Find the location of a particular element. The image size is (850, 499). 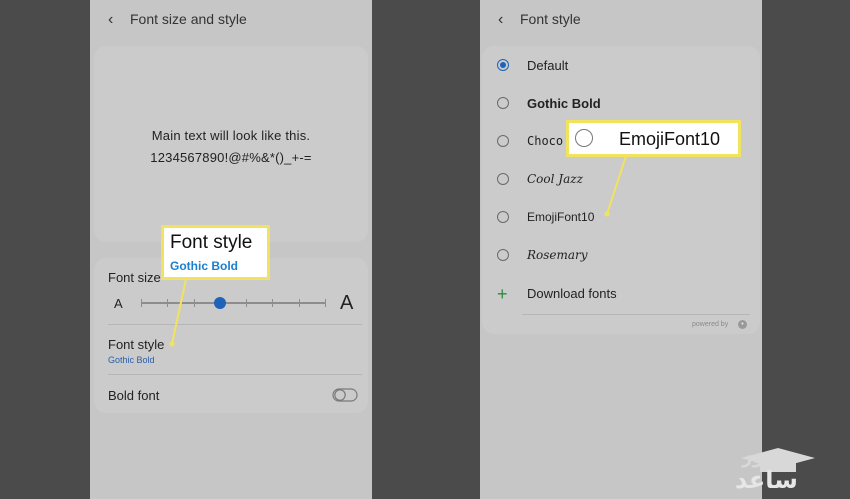

callout-subtitle: Gothic Bold is located at coordinates (204, 266).